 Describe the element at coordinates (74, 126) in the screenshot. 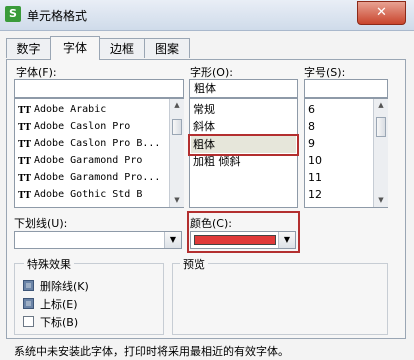

I see `list-item: TT Adobe Caslon Pro` at that location.